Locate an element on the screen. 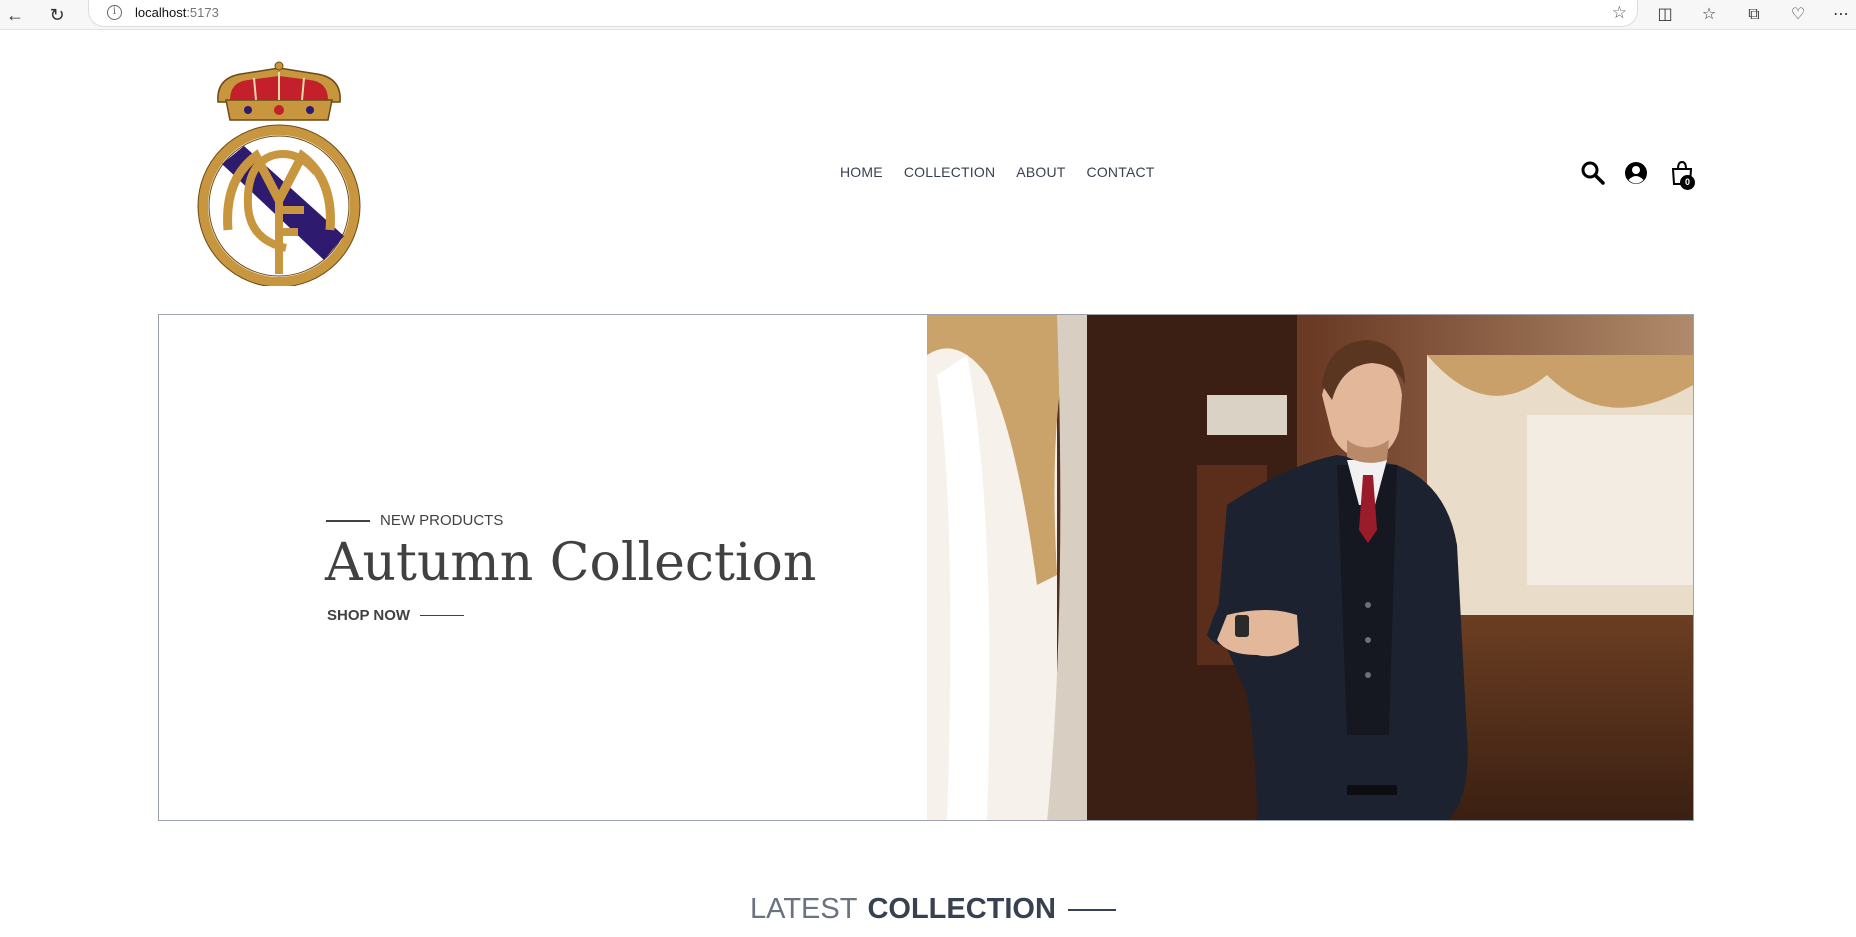  profile-icon is located at coordinates (1636, 173).